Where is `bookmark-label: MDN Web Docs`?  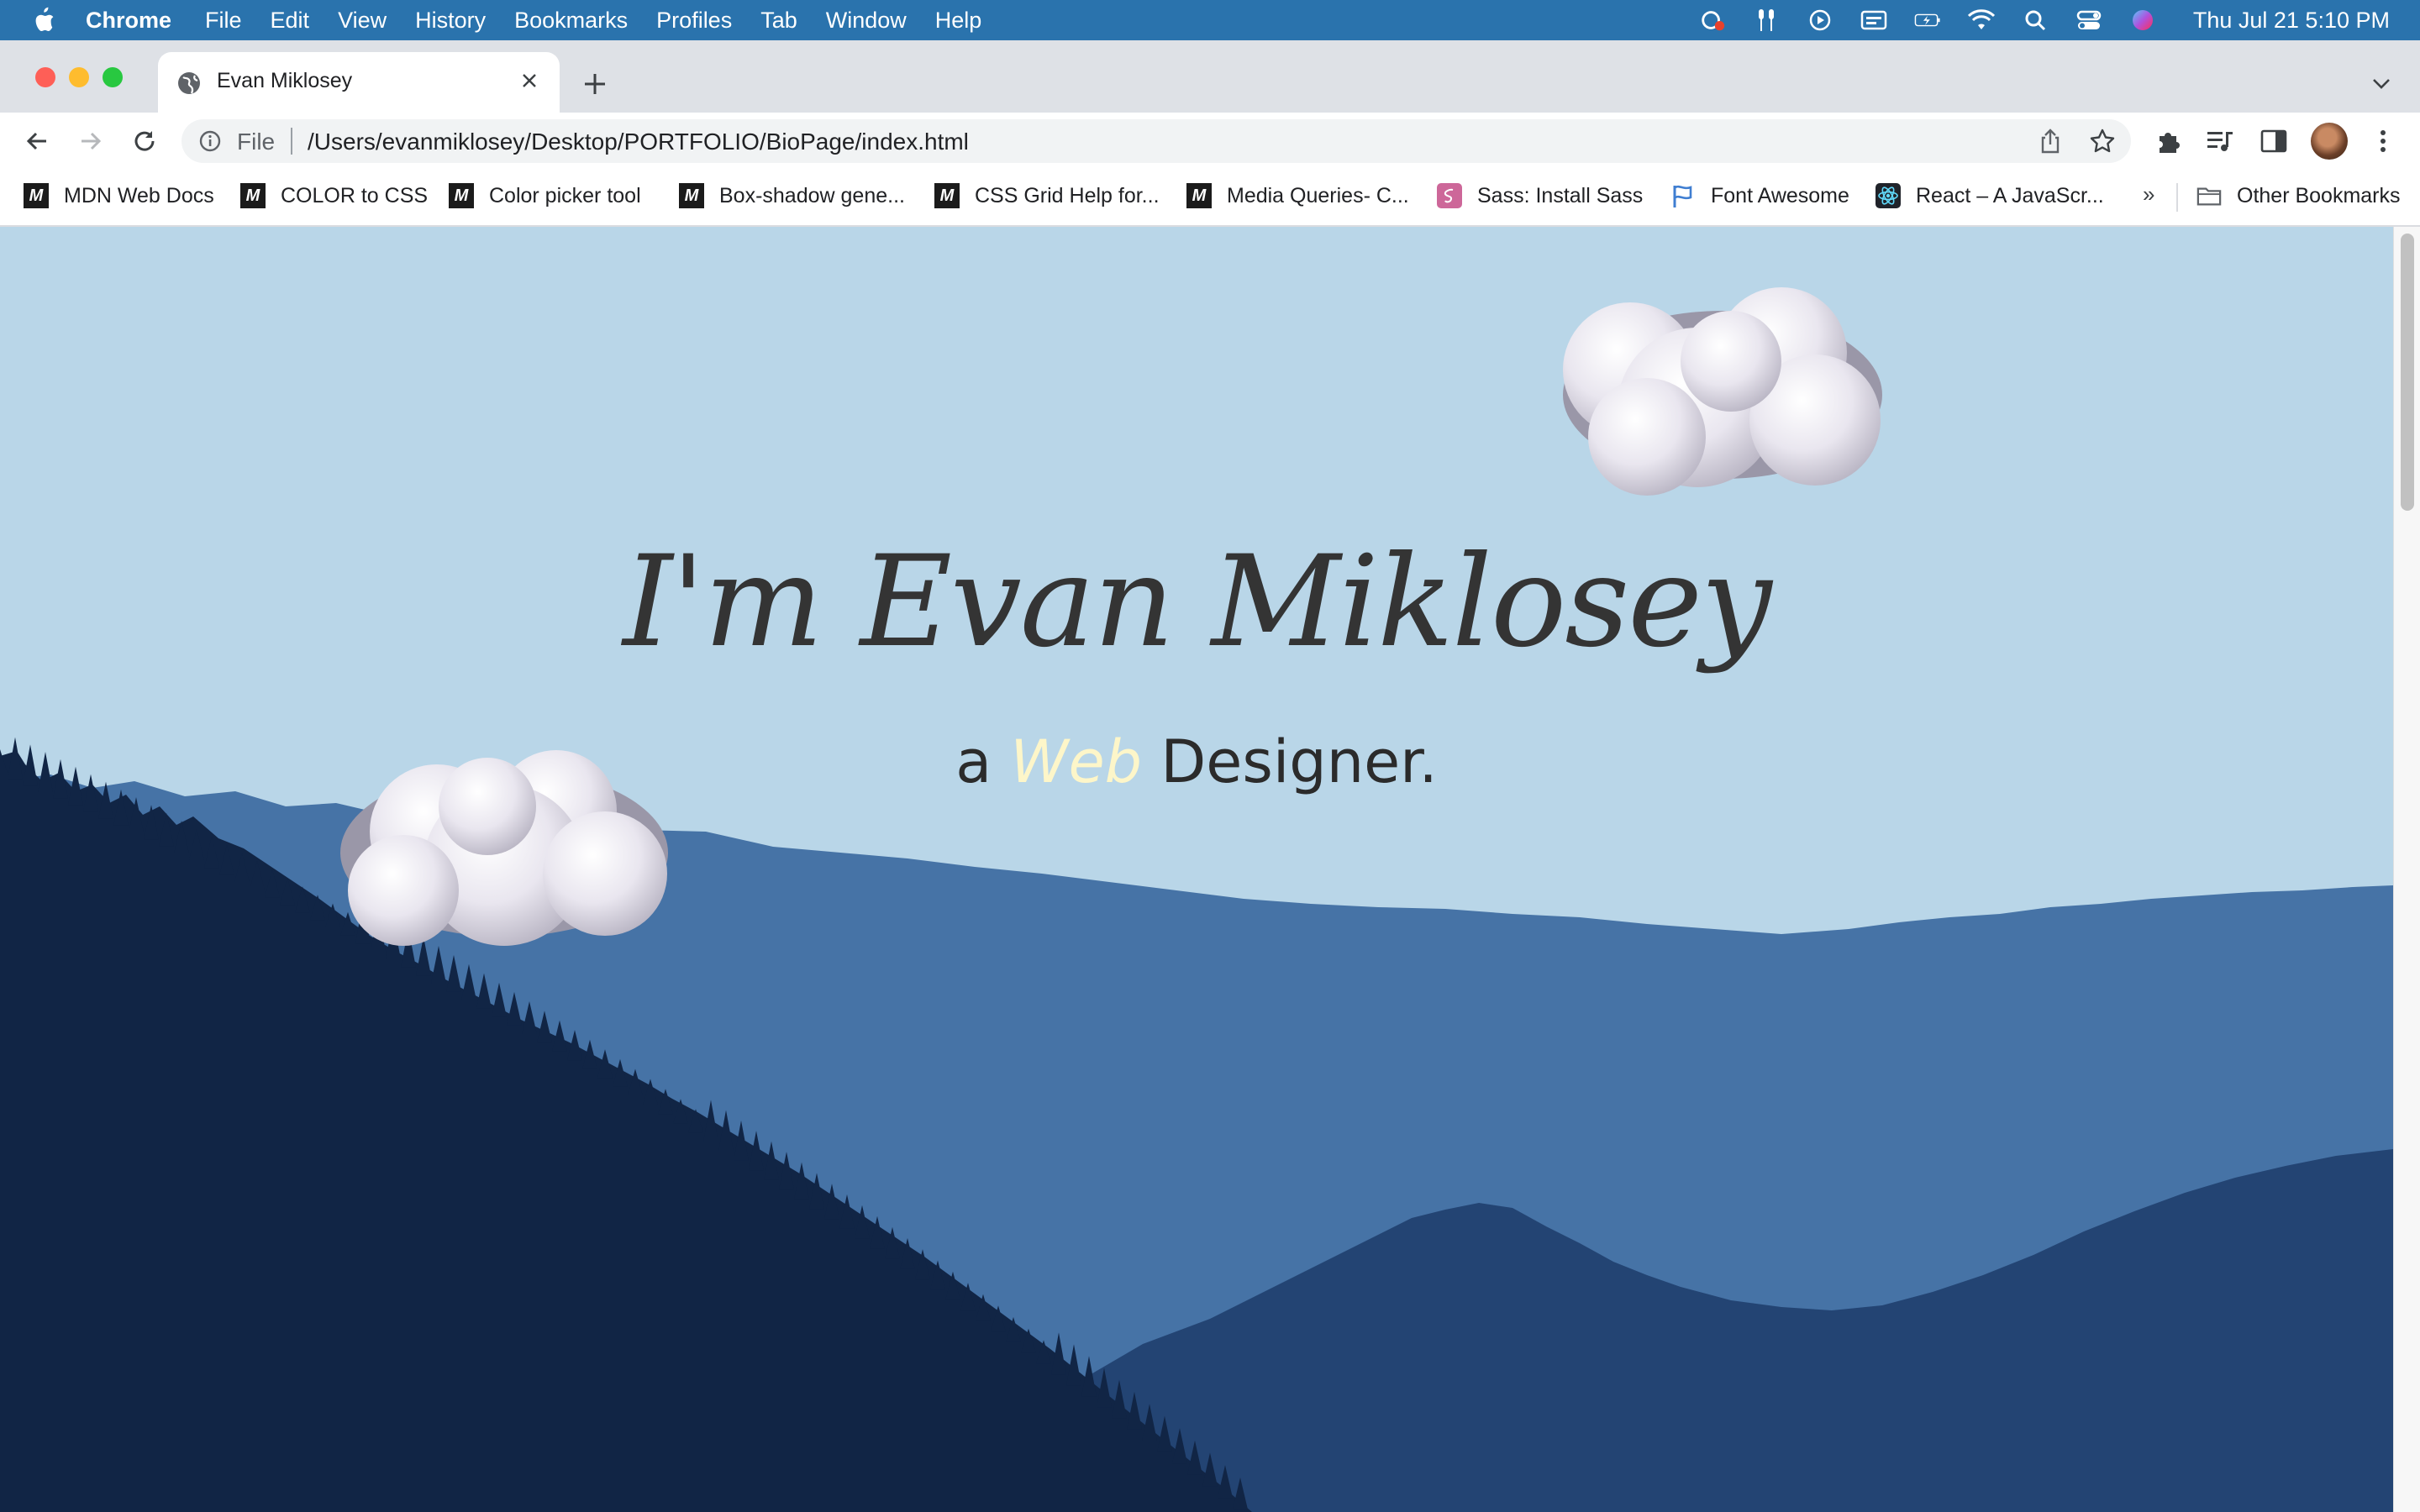
bookmark-label: MDN Web Docs is located at coordinates (139, 195).